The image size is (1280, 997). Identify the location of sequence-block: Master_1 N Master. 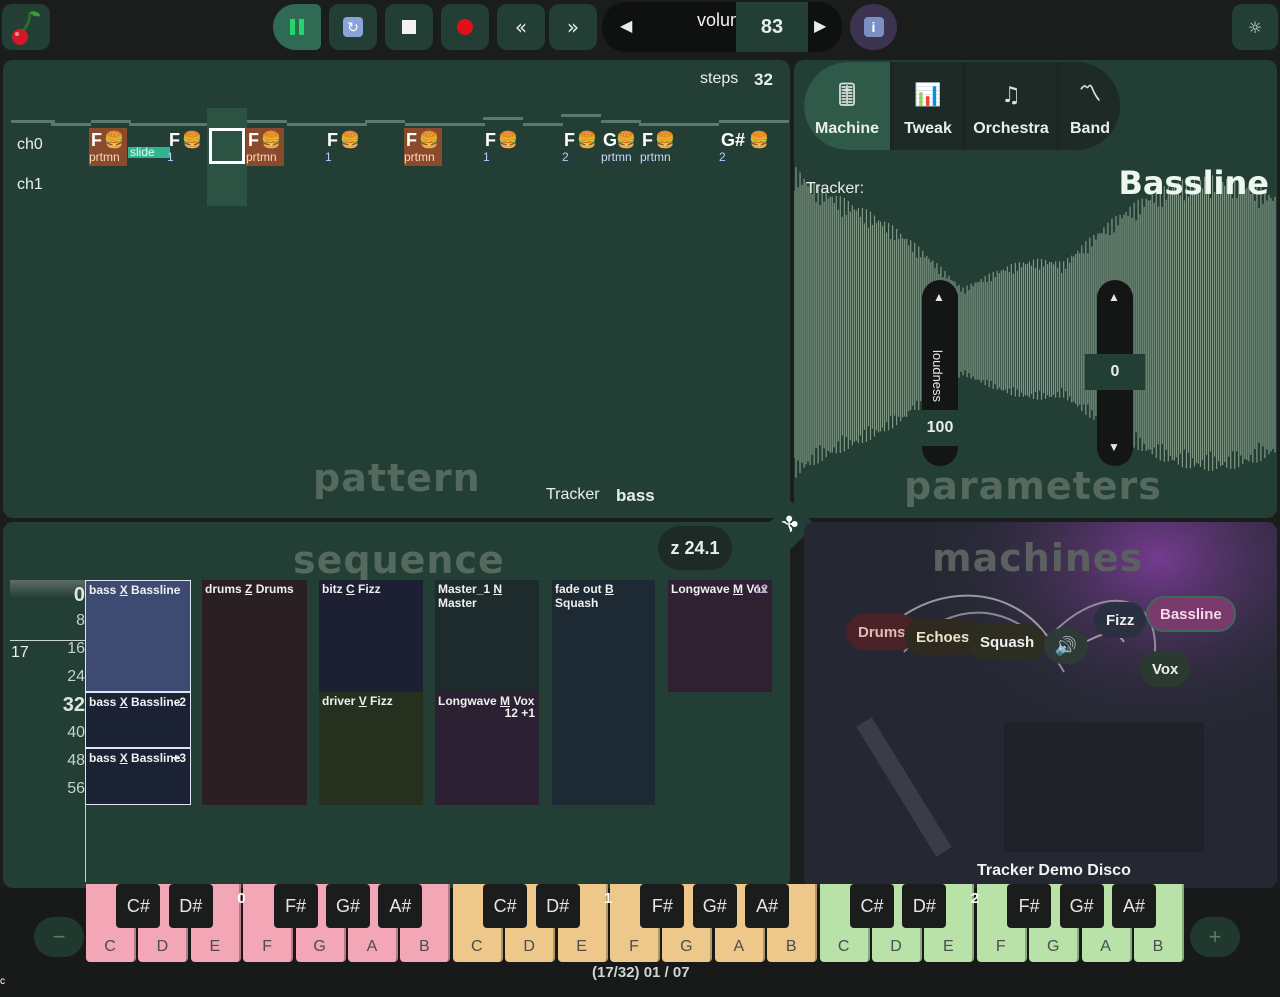
(487, 636).